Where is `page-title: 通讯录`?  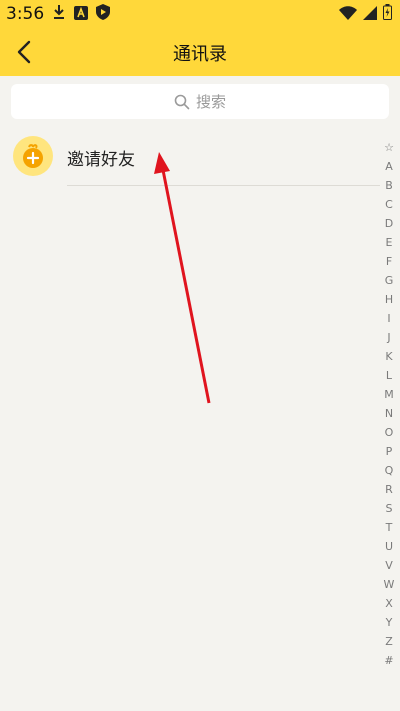
page-title: 通讯录 is located at coordinates (200, 54).